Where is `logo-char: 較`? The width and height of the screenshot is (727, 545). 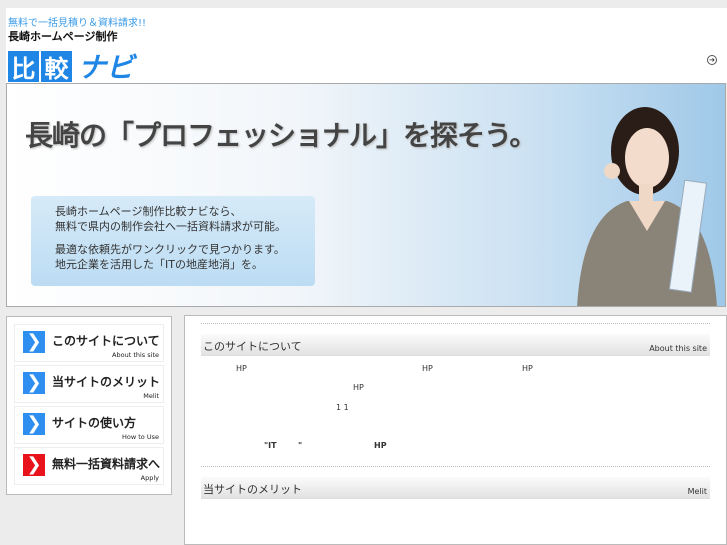
logo-char: 較 is located at coordinates (56, 66).